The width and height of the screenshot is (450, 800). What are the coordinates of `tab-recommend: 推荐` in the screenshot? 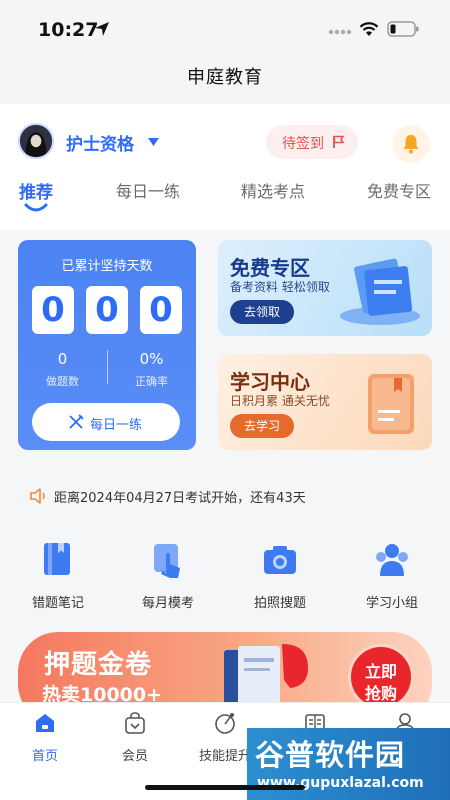 It's located at (36, 190).